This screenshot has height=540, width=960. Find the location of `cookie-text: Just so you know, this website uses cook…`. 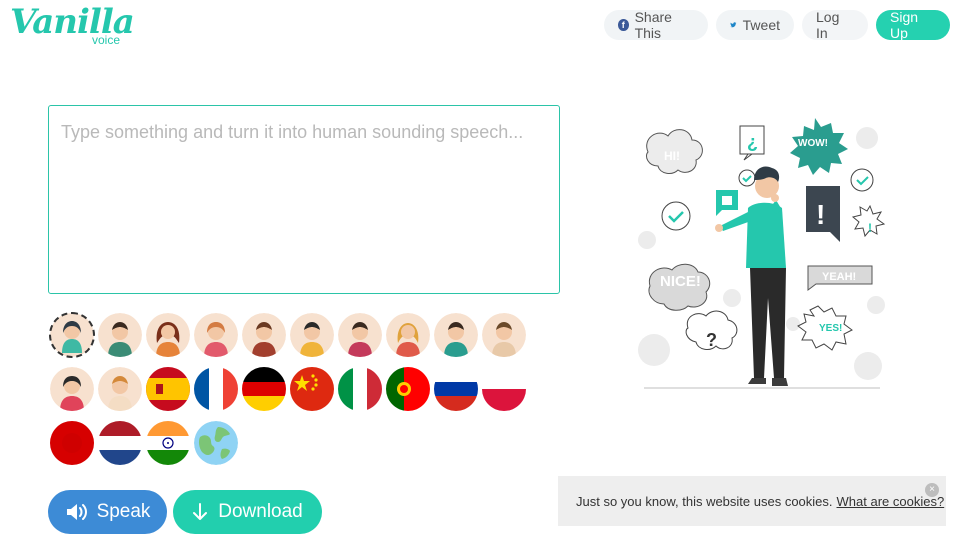

cookie-text: Just so you know, this website uses cook… is located at coordinates (704, 501).